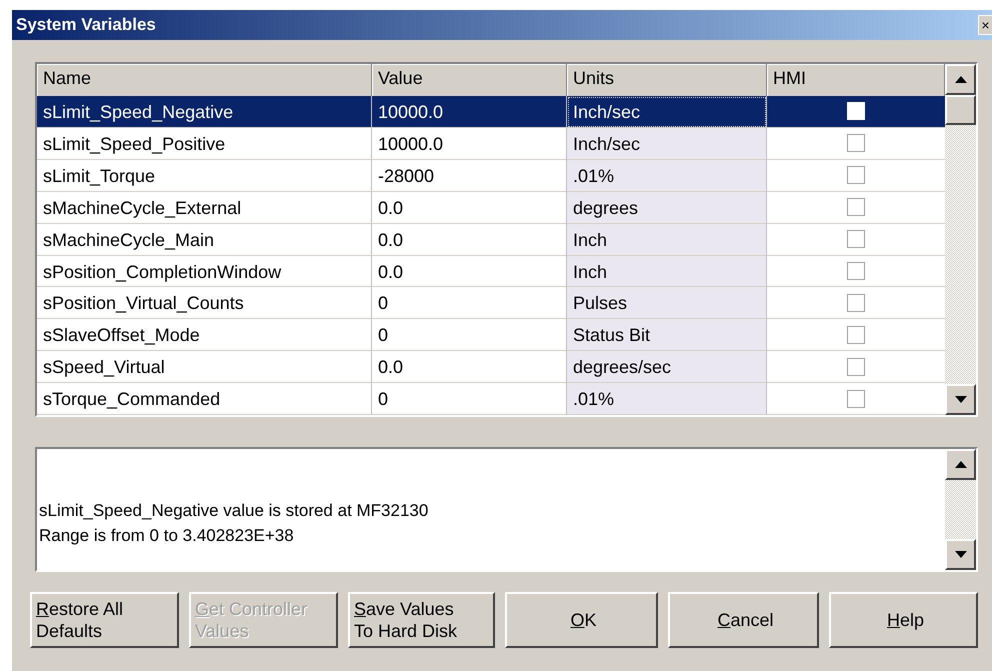  What do you see at coordinates (204, 335) in the screenshot?
I see `table-cell: sSlaveOffset_Mode` at bounding box center [204, 335].